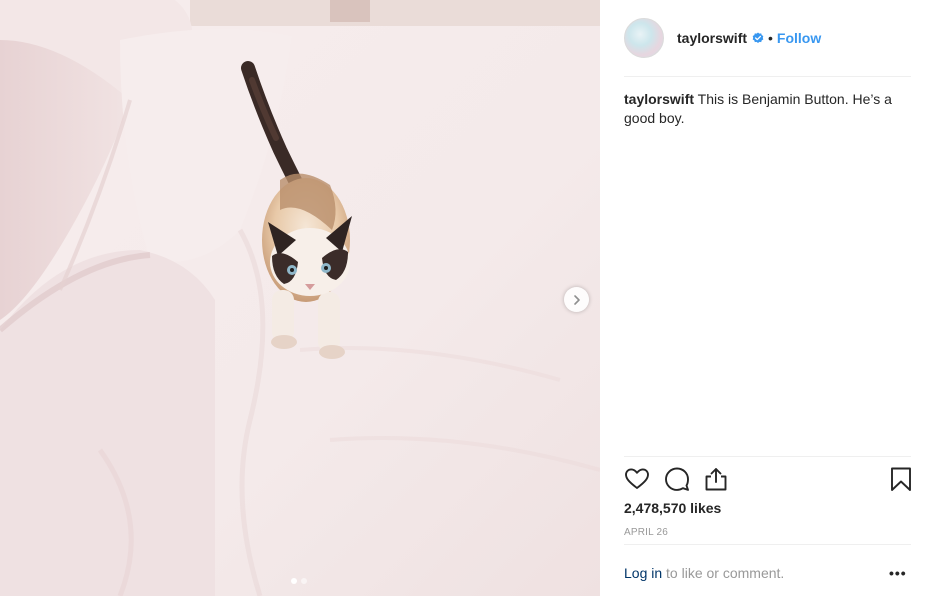 This screenshot has width=933, height=596. What do you see at coordinates (672, 508) in the screenshot?
I see `like-count: 2,478,570 likes` at bounding box center [672, 508].